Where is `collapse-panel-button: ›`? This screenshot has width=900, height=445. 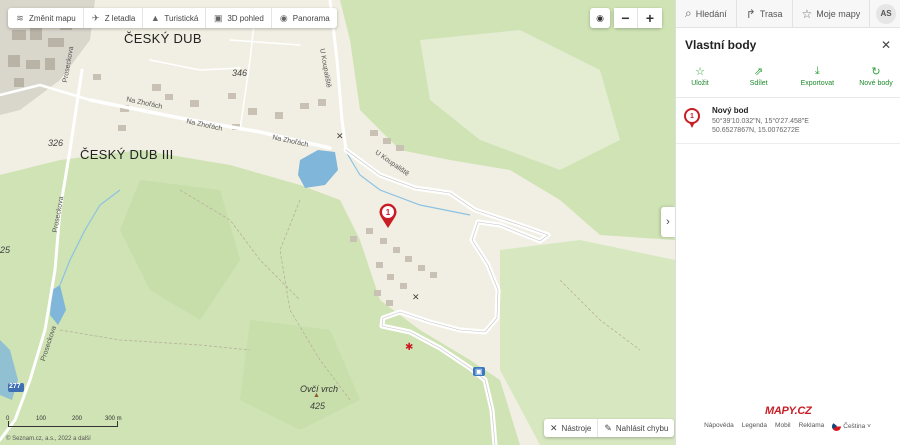 collapse-panel-button: › is located at coordinates (668, 222).